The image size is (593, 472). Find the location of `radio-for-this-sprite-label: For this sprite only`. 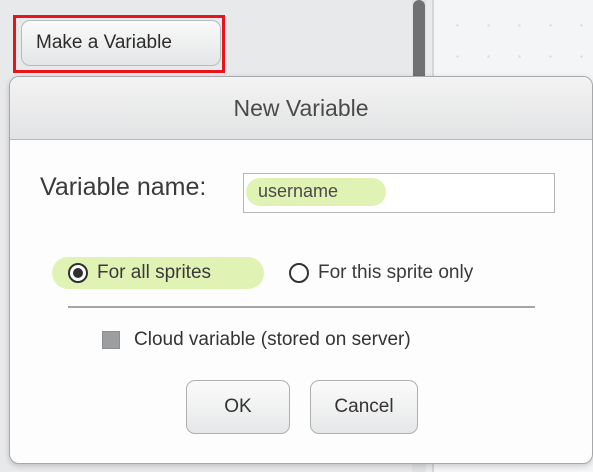

radio-for-this-sprite-label: For this sprite only is located at coordinates (396, 272).